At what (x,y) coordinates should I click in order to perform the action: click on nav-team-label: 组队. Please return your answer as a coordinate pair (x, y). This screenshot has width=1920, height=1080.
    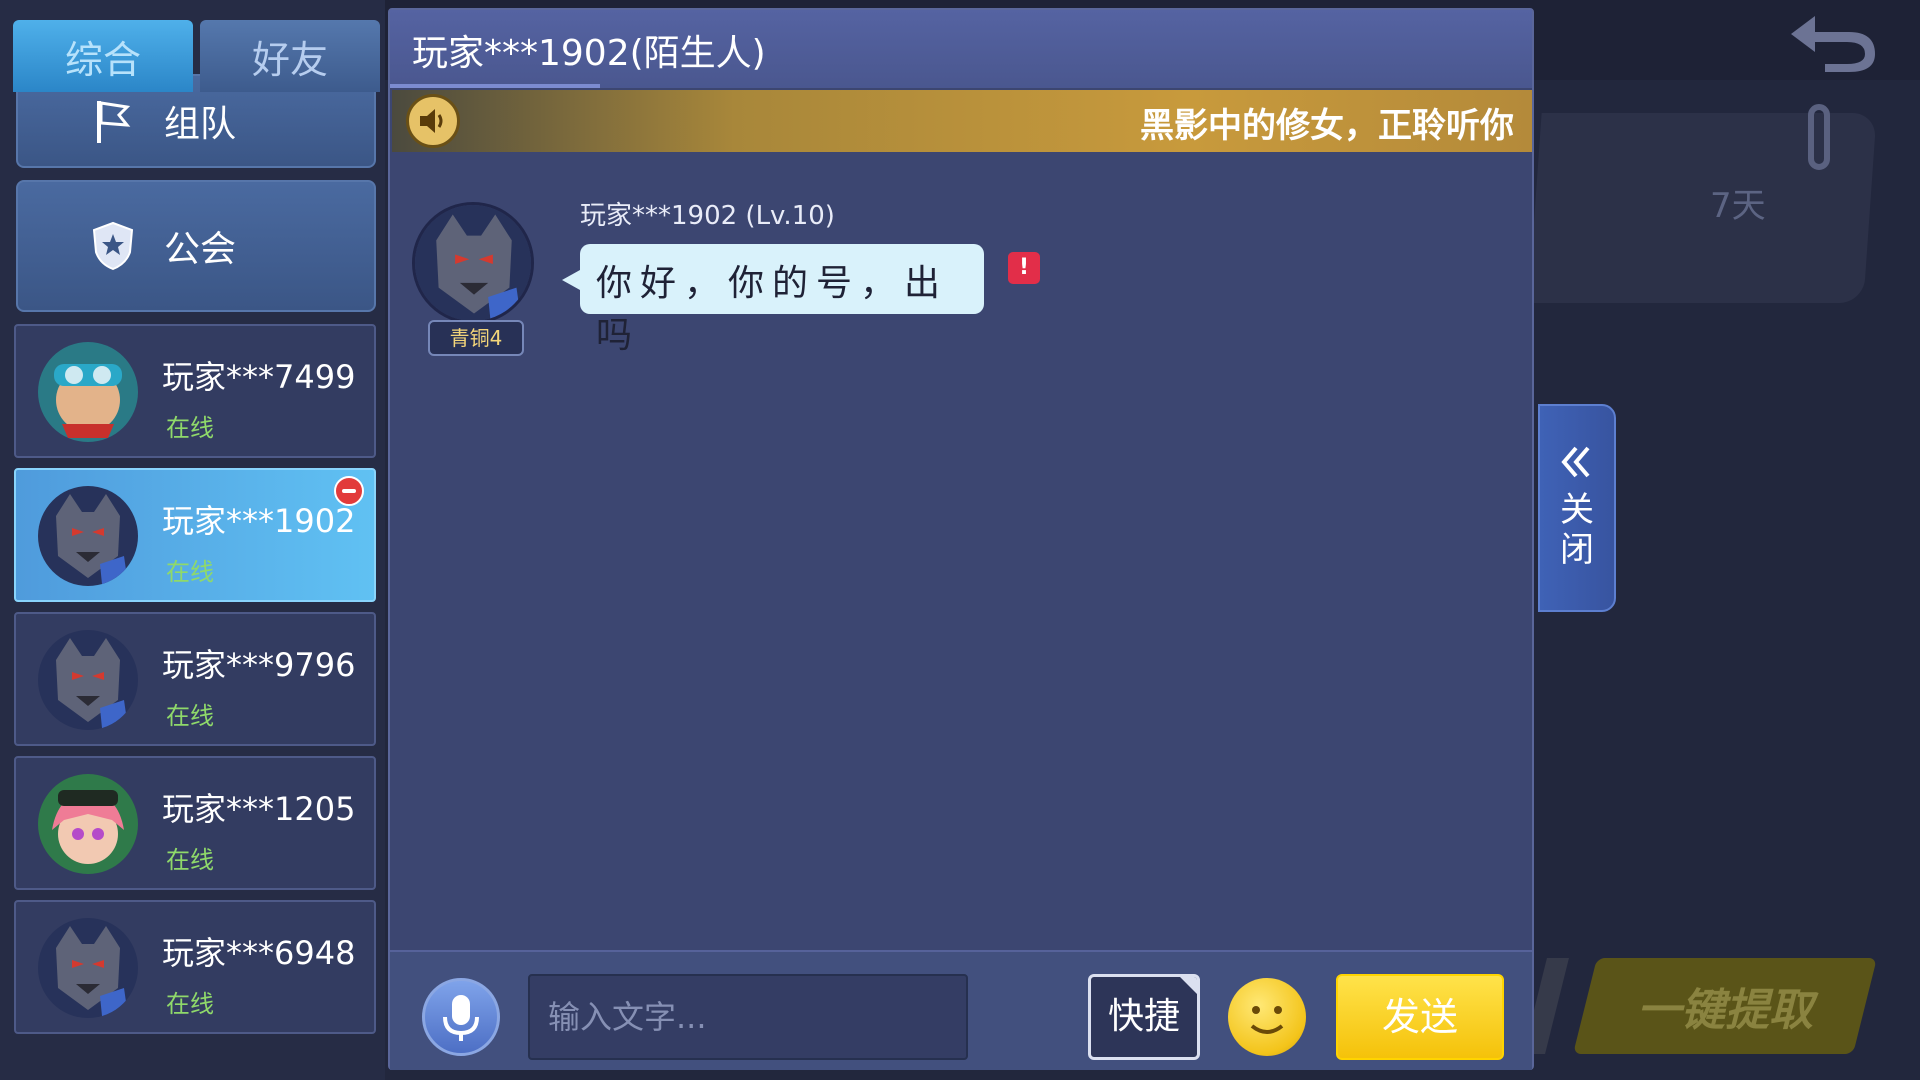
    Looking at the image, I should click on (200, 124).